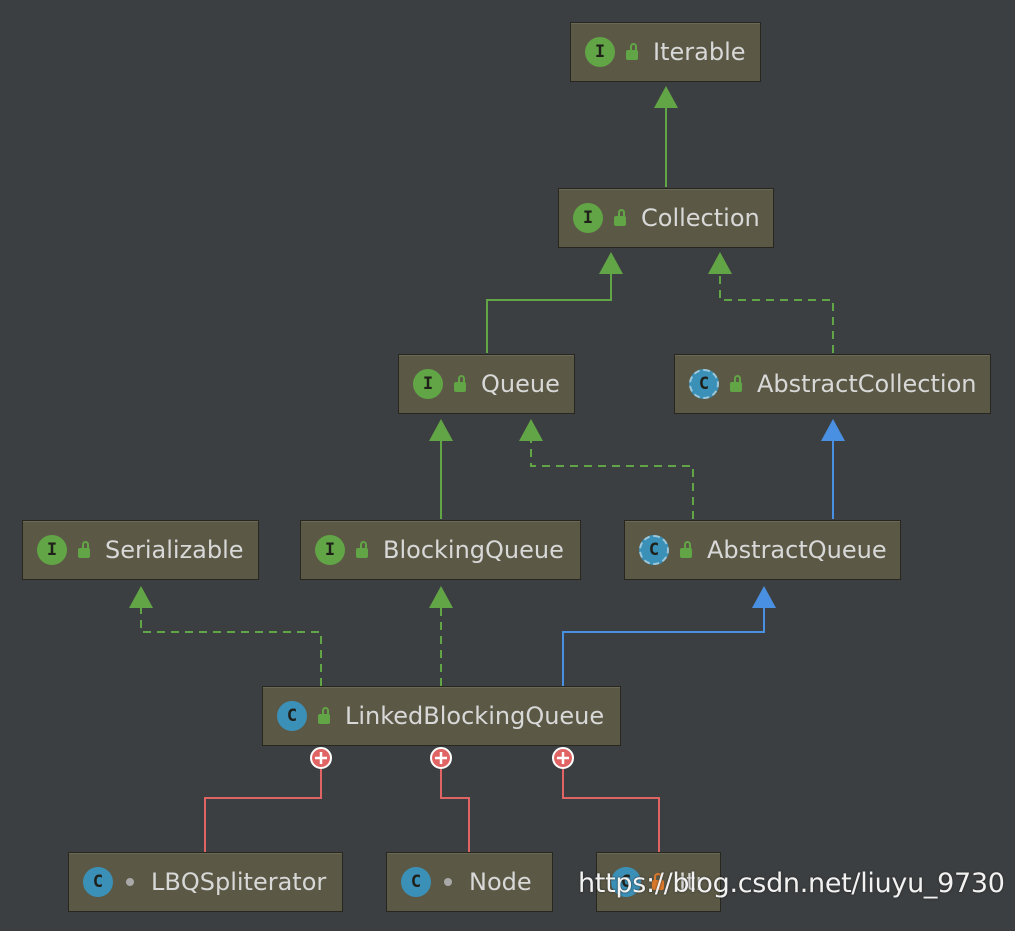 This screenshot has height=931, width=1015. What do you see at coordinates (174, 550) in the screenshot?
I see `node-label: Serializable` at bounding box center [174, 550].